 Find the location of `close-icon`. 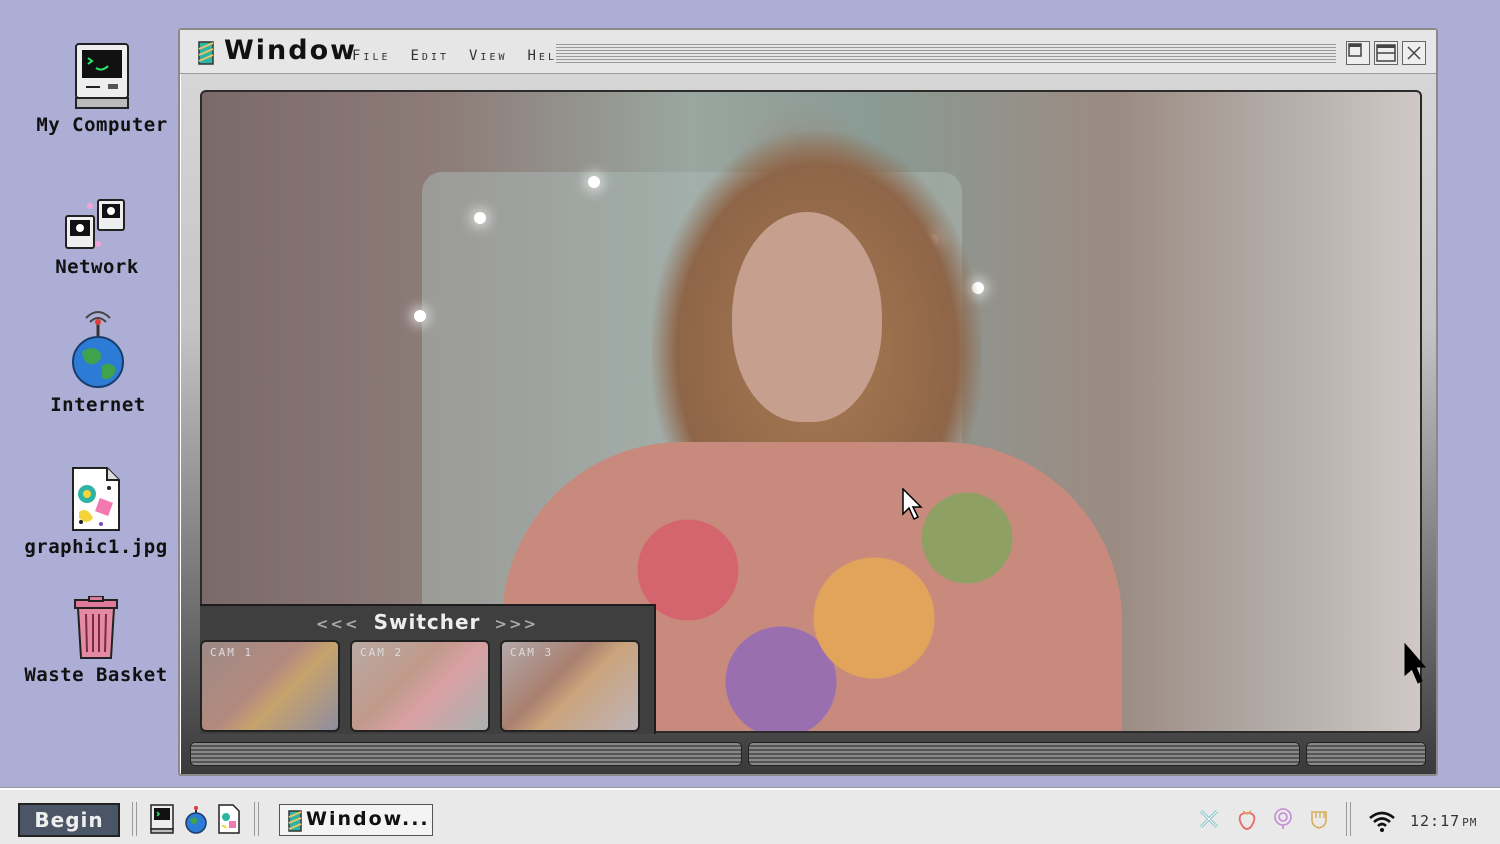

close-icon is located at coordinates (1414, 53).